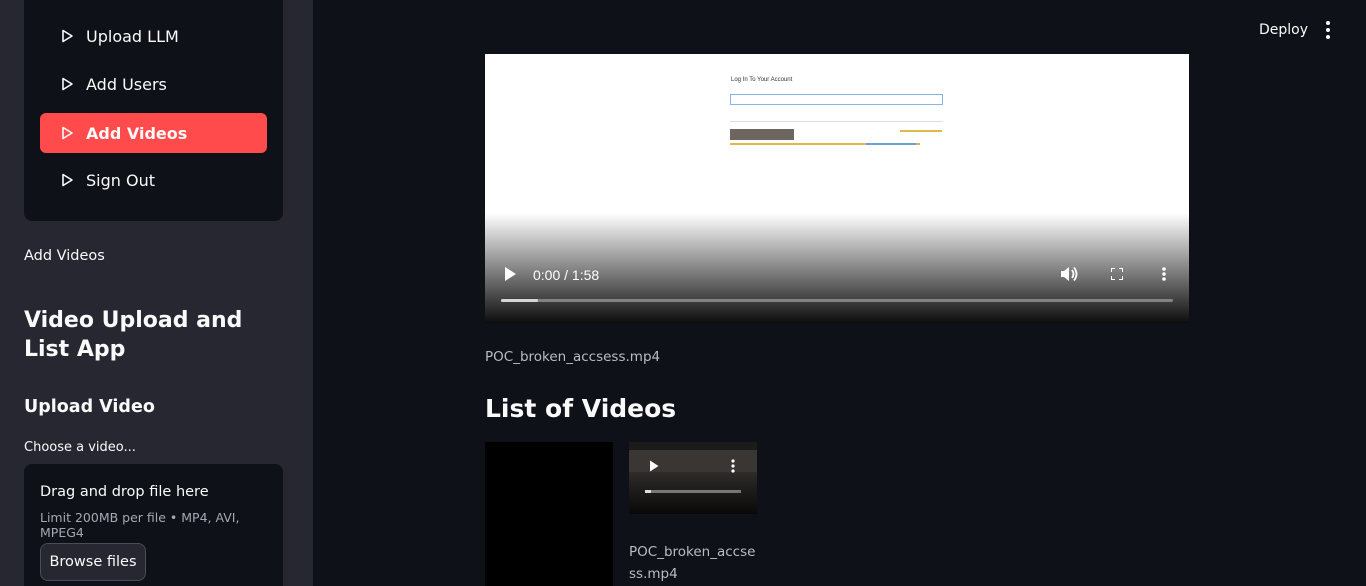 This screenshot has height=586, width=1366. Describe the element at coordinates (1283, 30) in the screenshot. I see `deploy-button: Deploy` at that location.